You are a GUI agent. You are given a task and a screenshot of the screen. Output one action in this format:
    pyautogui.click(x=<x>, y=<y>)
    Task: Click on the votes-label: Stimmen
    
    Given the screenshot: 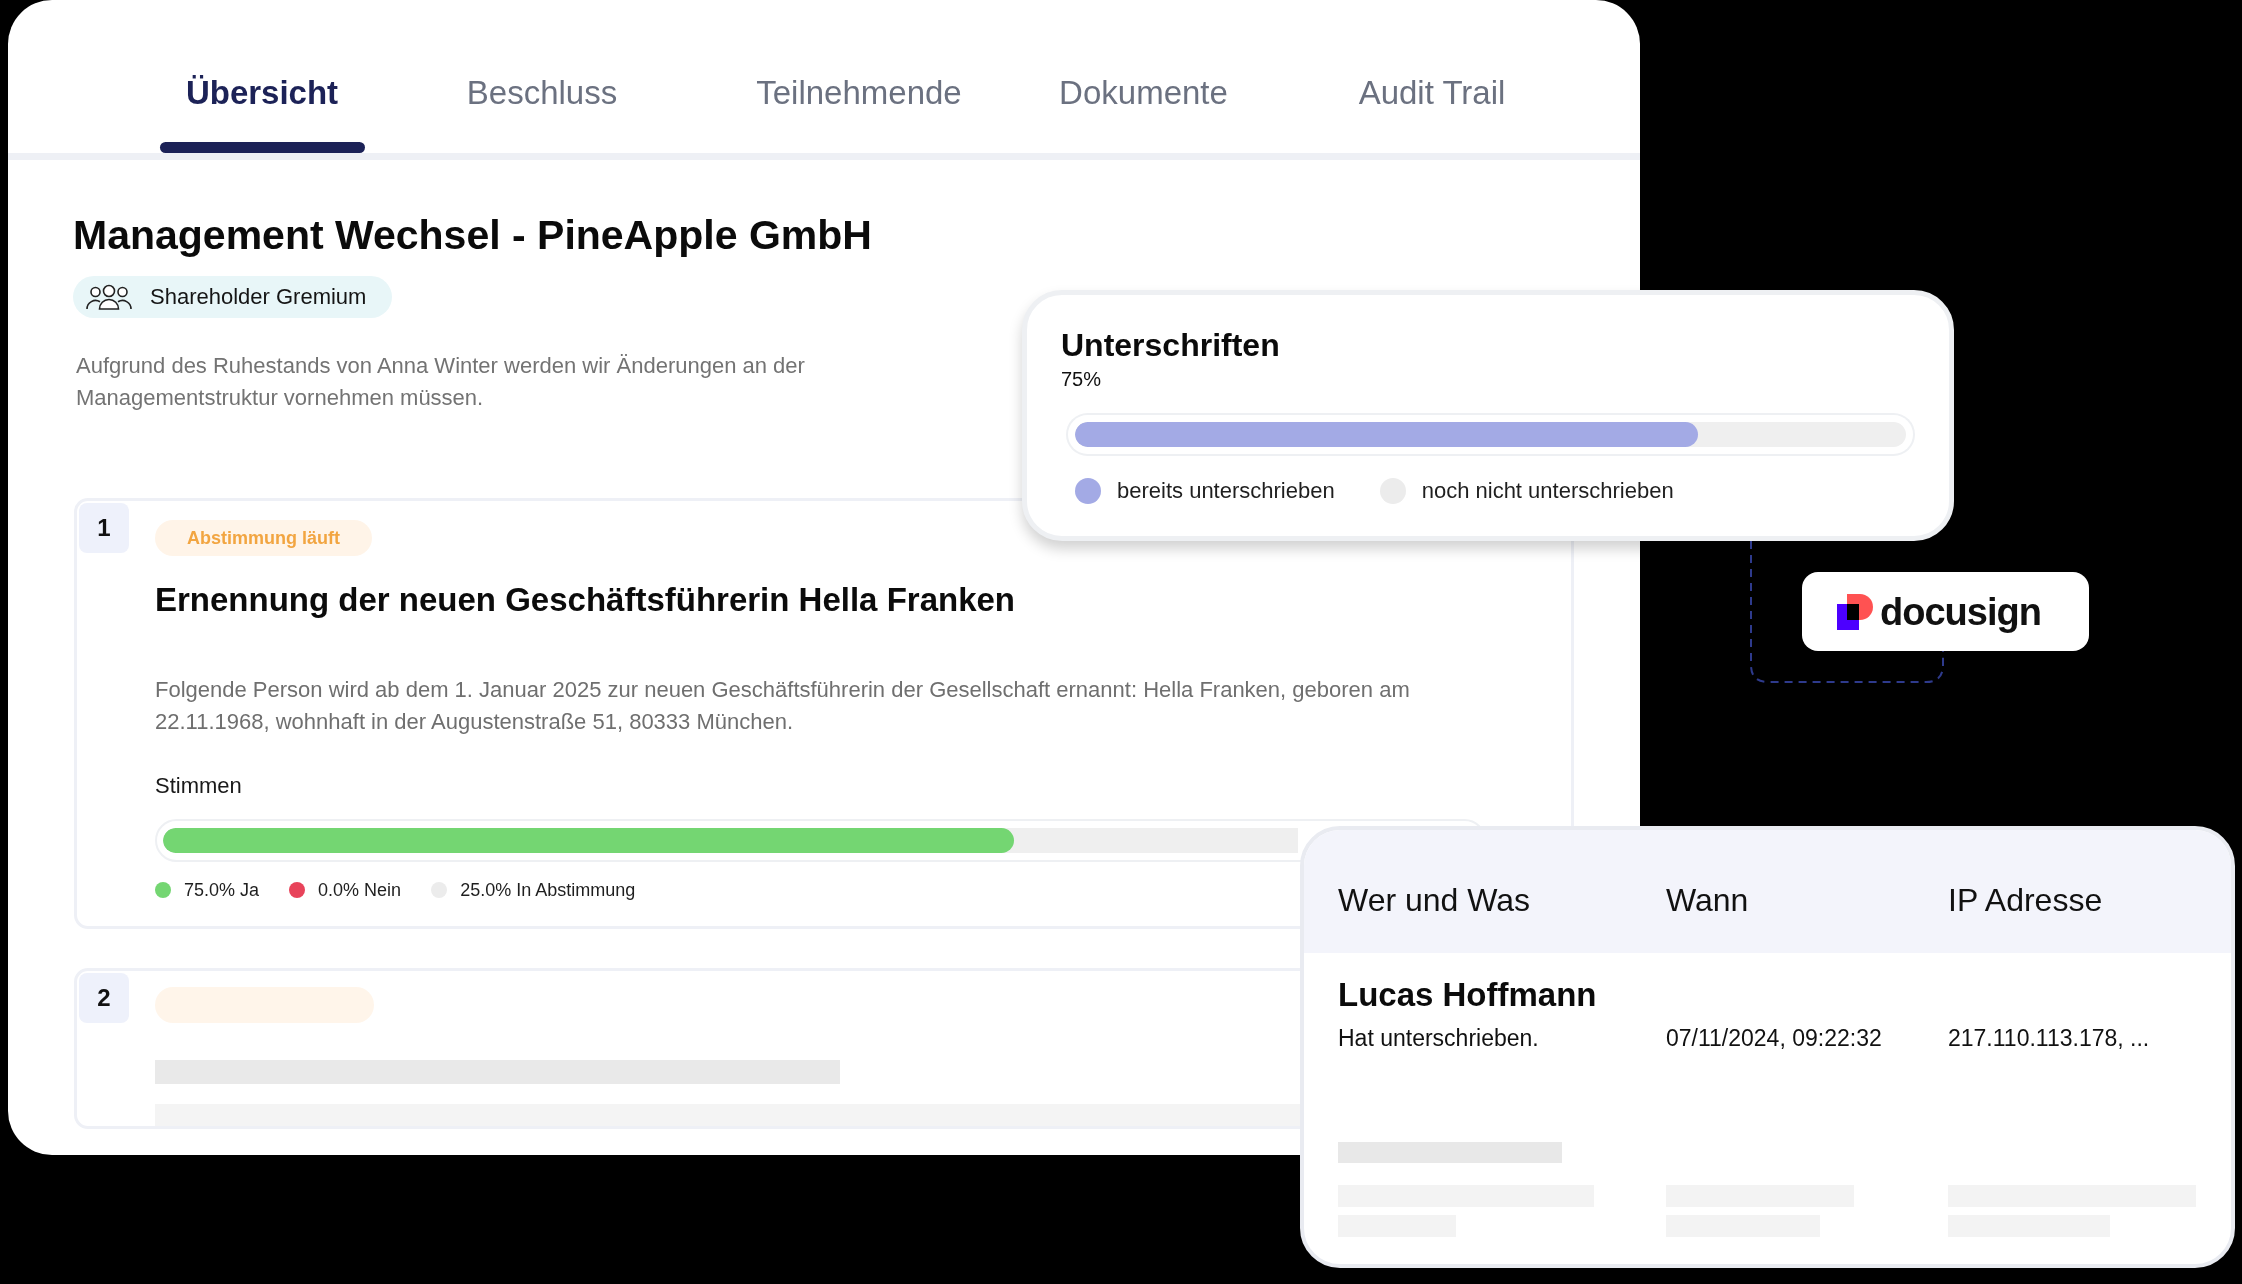 What is the action you would take?
    pyautogui.click(x=198, y=786)
    